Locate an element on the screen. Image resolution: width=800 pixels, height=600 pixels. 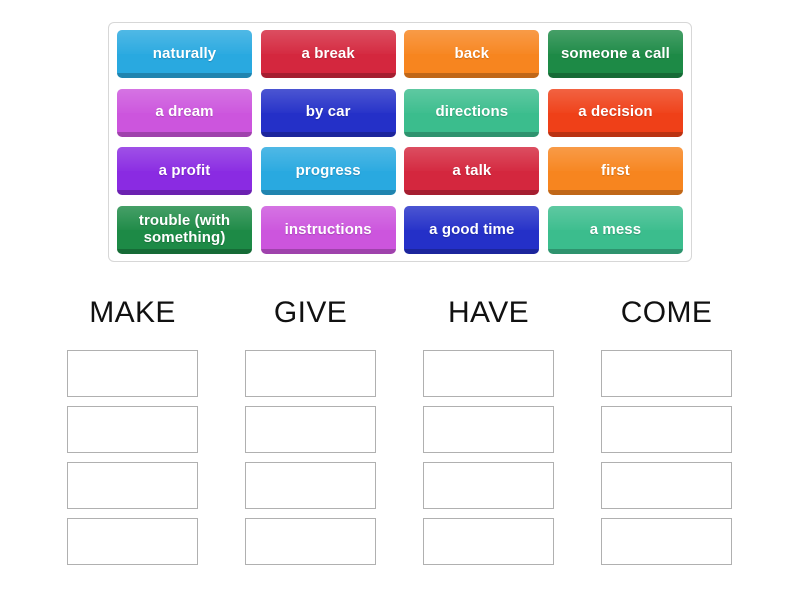
category-title: MAKE is located at coordinates (132, 312).